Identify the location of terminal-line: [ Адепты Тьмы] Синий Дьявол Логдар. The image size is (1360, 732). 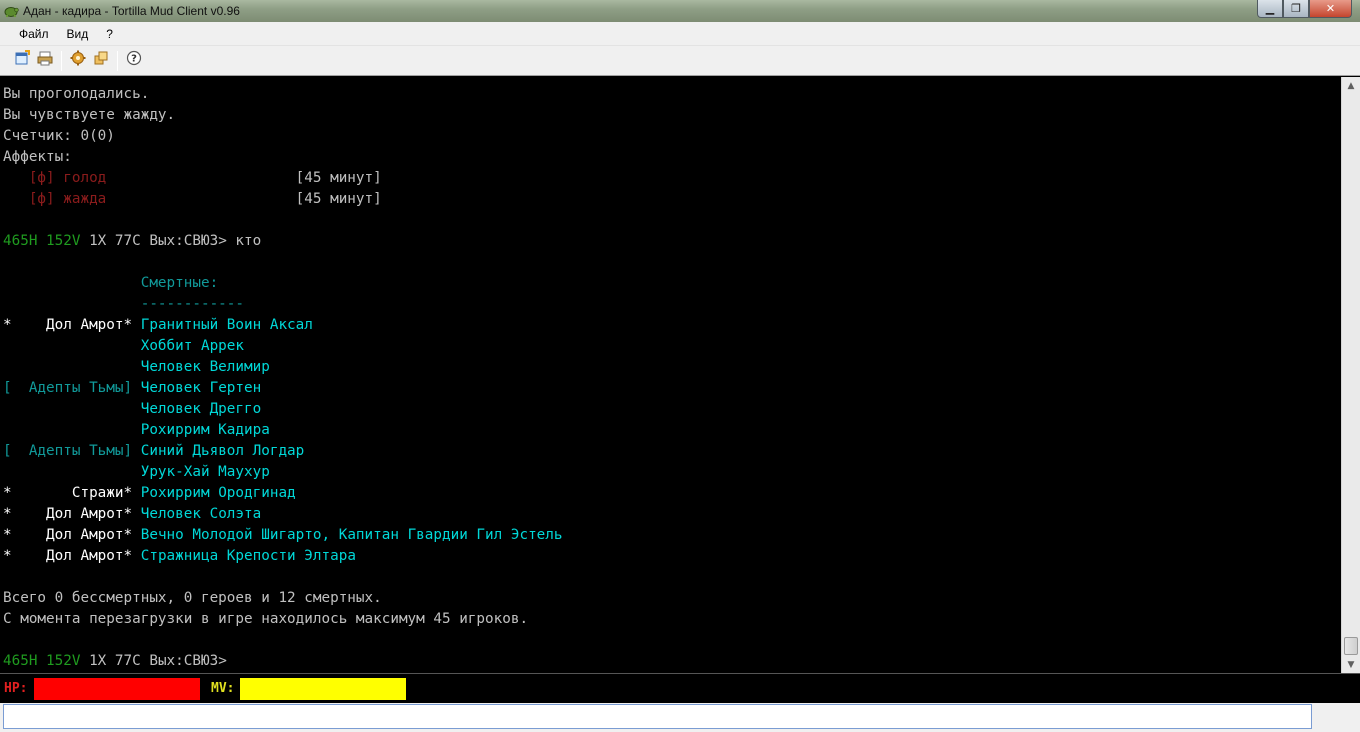
(672, 451).